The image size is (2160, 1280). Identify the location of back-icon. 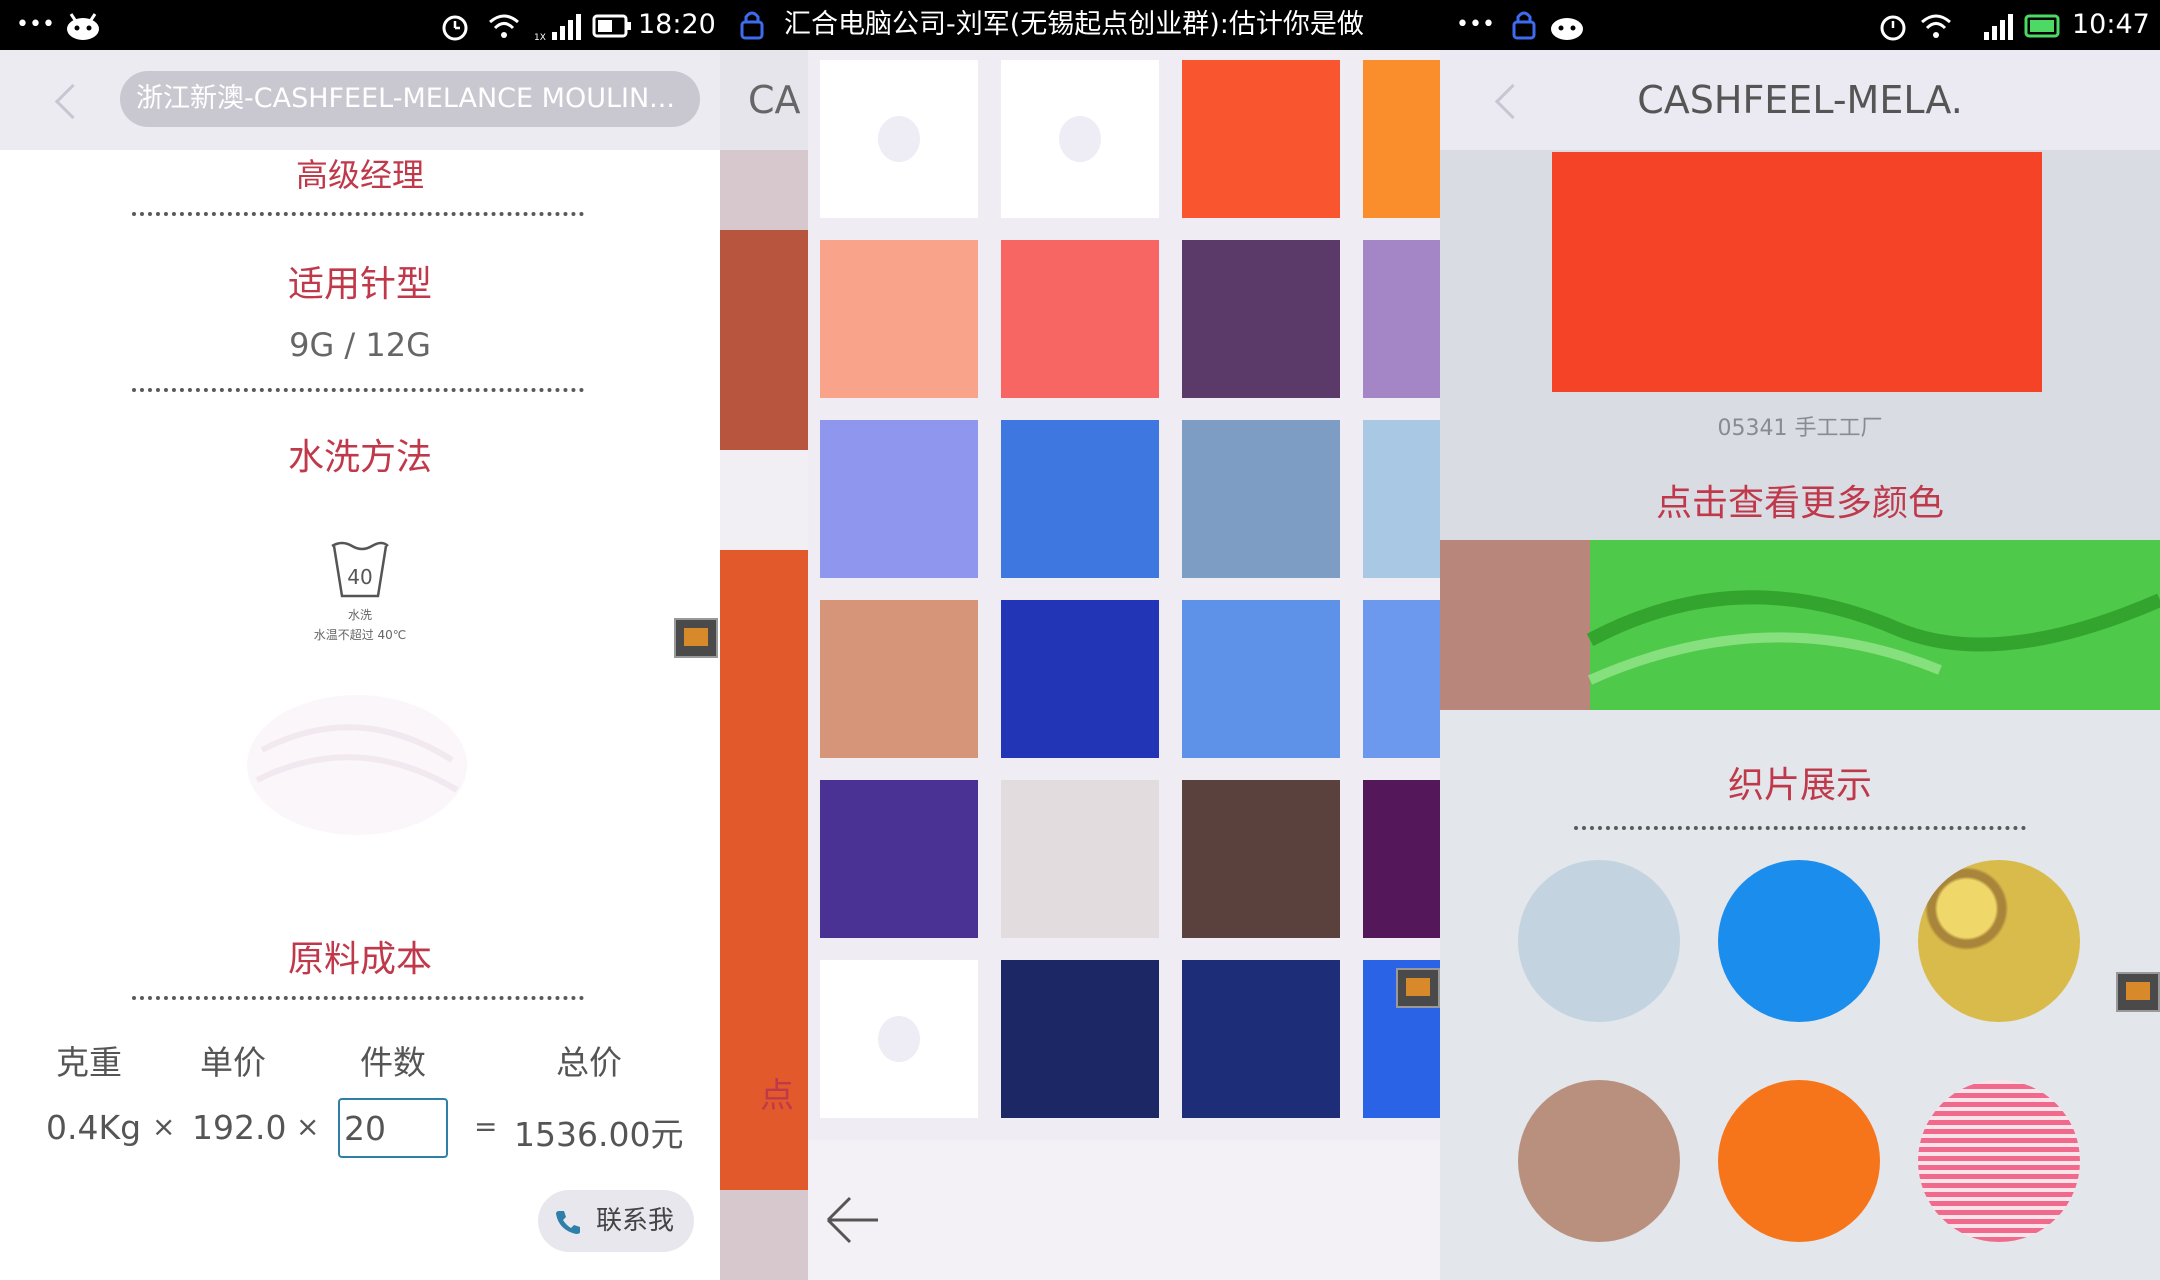
(72, 101).